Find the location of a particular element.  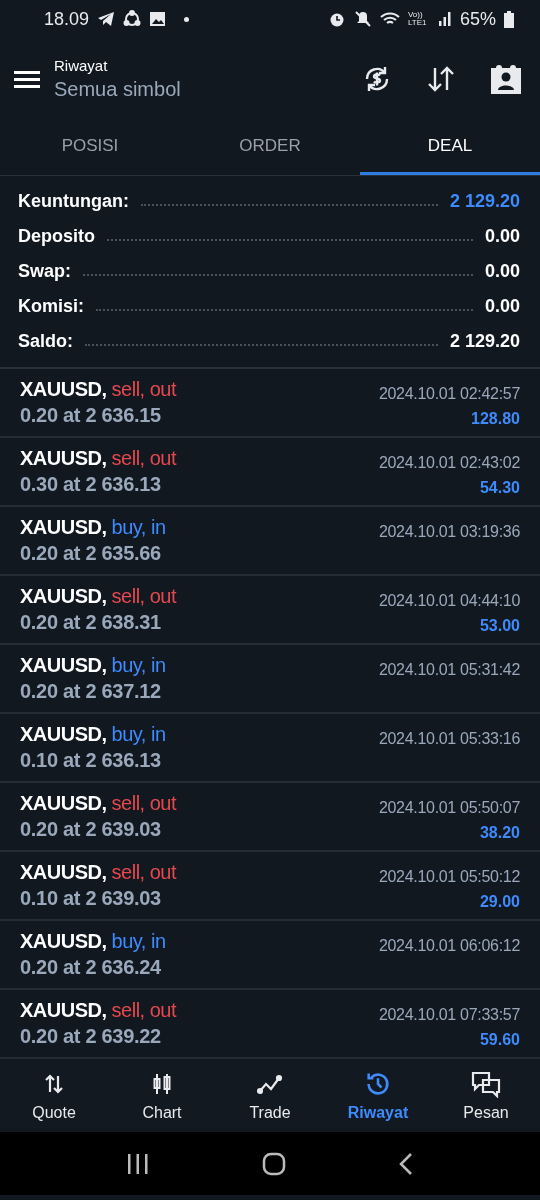

deal-time: 2024.10.01 02:42:57 is located at coordinates (449, 394).